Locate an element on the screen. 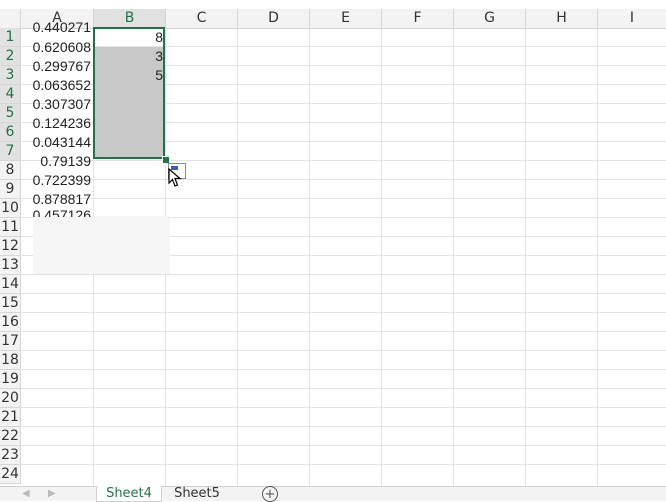  column-header-g: G is located at coordinates (490, 19).